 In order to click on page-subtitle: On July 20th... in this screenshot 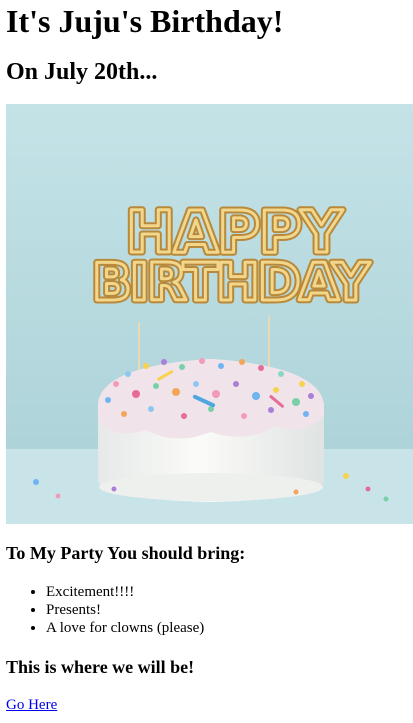, I will do `click(82, 72)`.